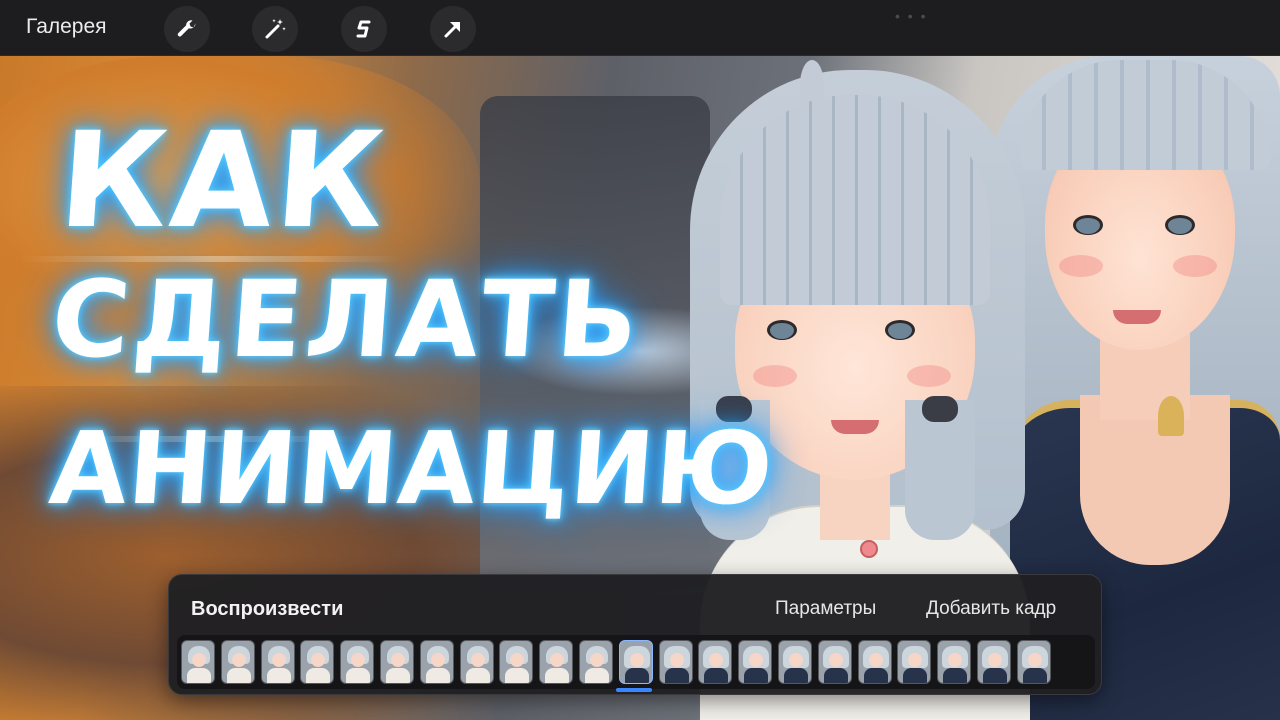 Image resolution: width=1280 pixels, height=720 pixels. Describe the element at coordinates (411, 468) in the screenshot. I see `title-line-3: АНИМАЦИЮ` at that location.